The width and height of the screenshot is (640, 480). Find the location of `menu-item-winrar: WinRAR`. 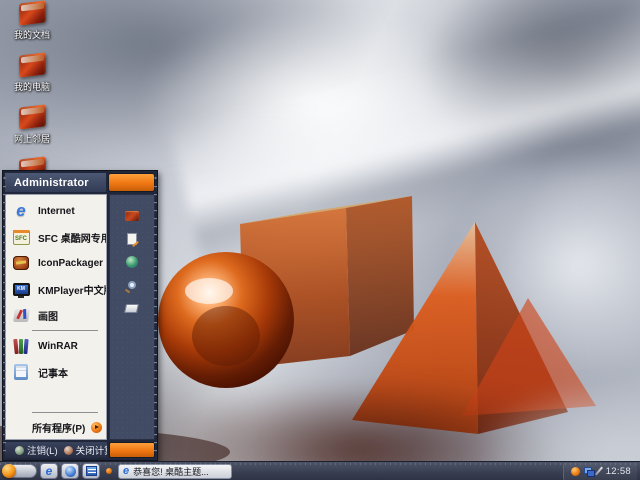

menu-item-winrar: WinRAR is located at coordinates (56, 346).